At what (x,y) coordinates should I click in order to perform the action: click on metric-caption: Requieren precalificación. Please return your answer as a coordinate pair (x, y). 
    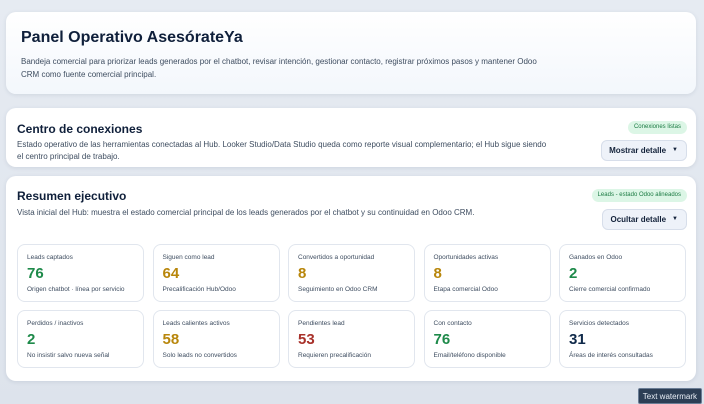
    Looking at the image, I should click on (334, 355).